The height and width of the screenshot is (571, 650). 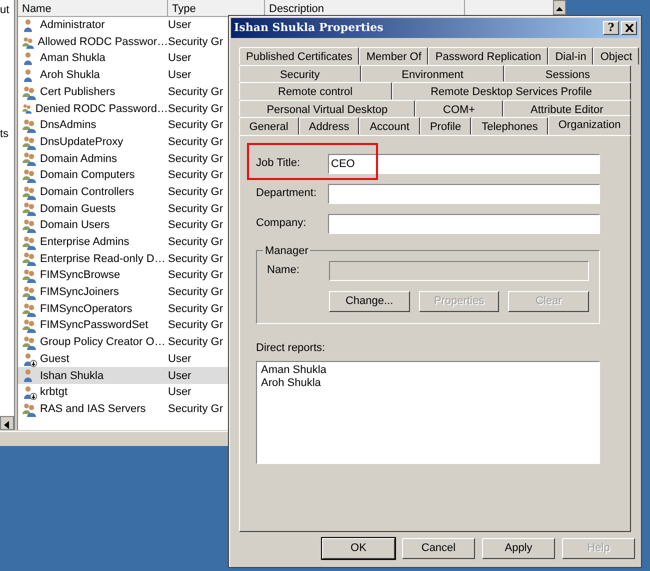 I want to click on object-name: Enterprise Admins, so click(x=85, y=242).